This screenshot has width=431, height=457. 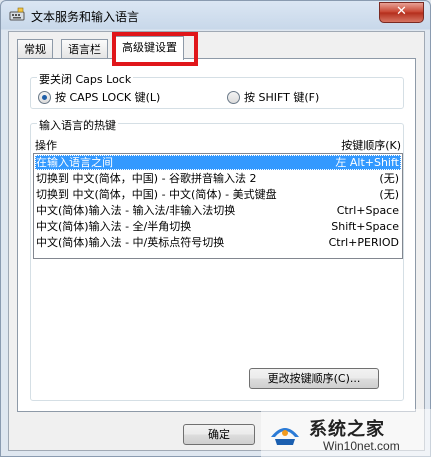 I want to click on tab-general-label: 常规, so click(x=35, y=49).